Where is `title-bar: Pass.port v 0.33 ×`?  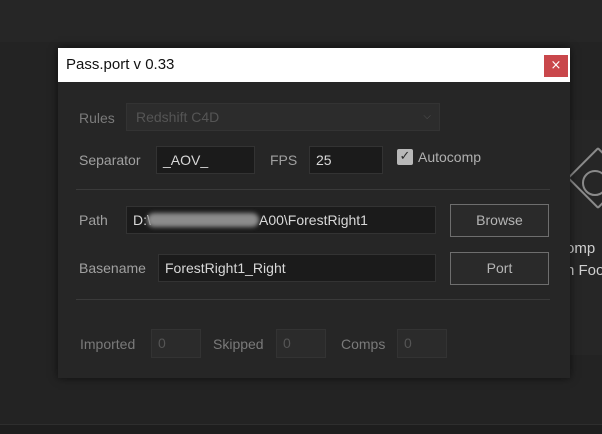
title-bar: Pass.port v 0.33 × is located at coordinates (314, 65).